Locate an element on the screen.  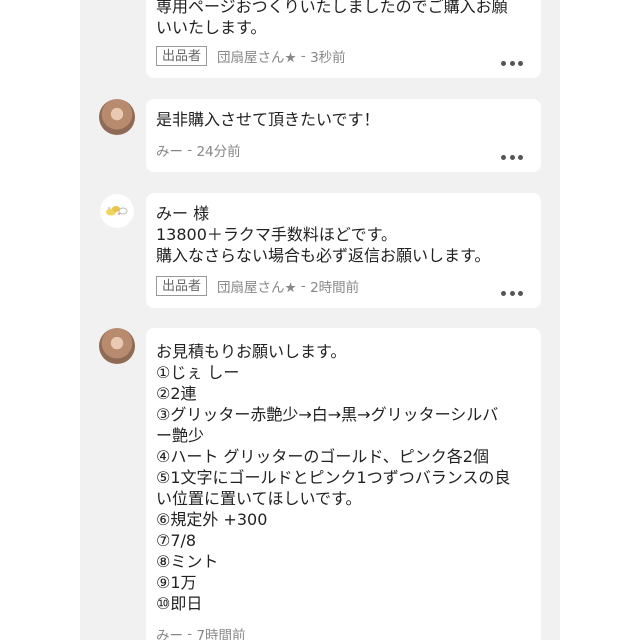
shop-avatar is located at coordinates (117, 211).